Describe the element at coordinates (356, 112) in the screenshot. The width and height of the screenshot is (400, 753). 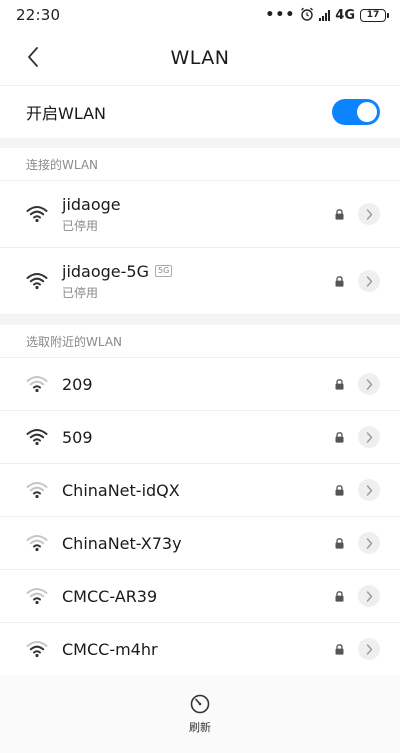
I see `wlan-switch` at that location.